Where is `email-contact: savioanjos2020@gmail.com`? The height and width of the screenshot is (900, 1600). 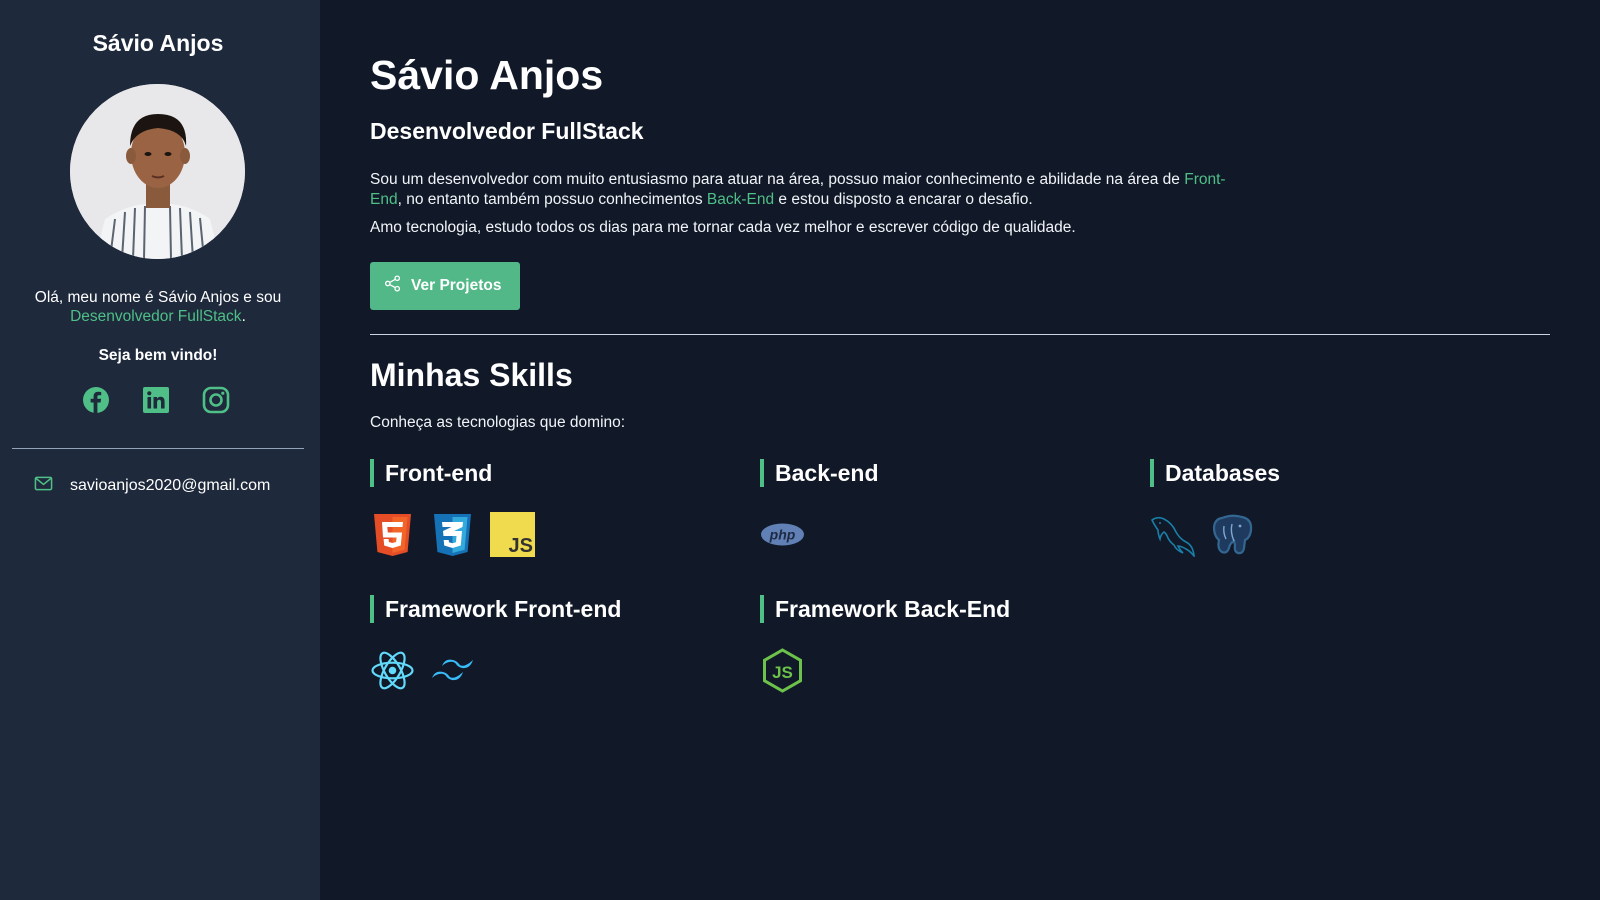 email-contact: savioanjos2020@gmail.com is located at coordinates (152, 486).